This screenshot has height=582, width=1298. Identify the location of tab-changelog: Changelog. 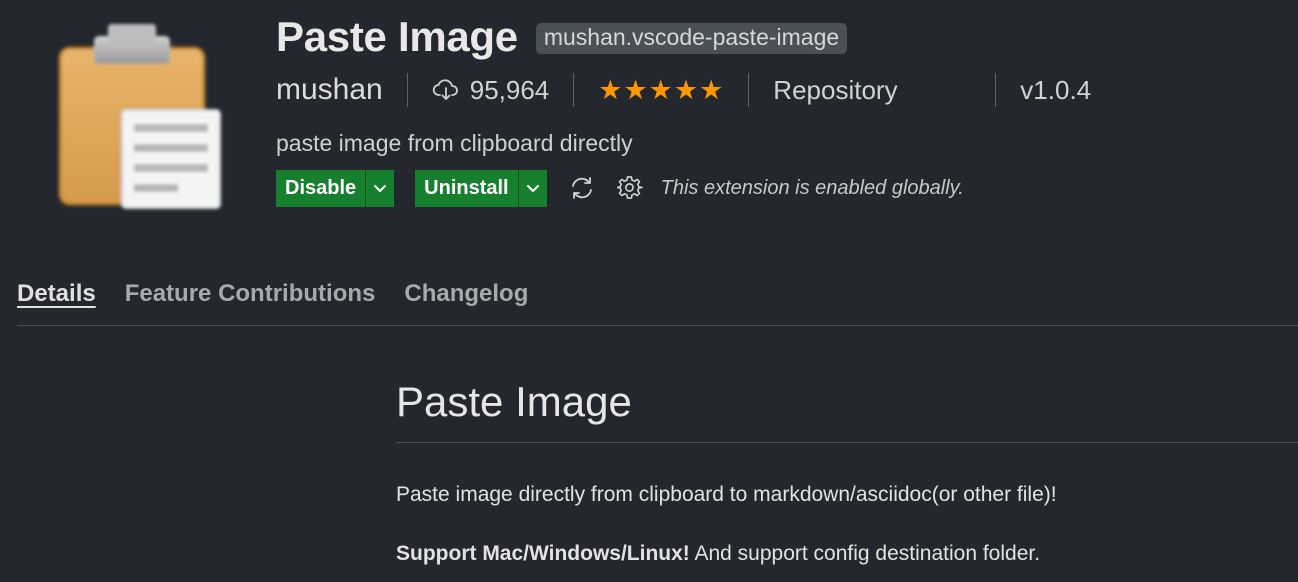
(466, 294).